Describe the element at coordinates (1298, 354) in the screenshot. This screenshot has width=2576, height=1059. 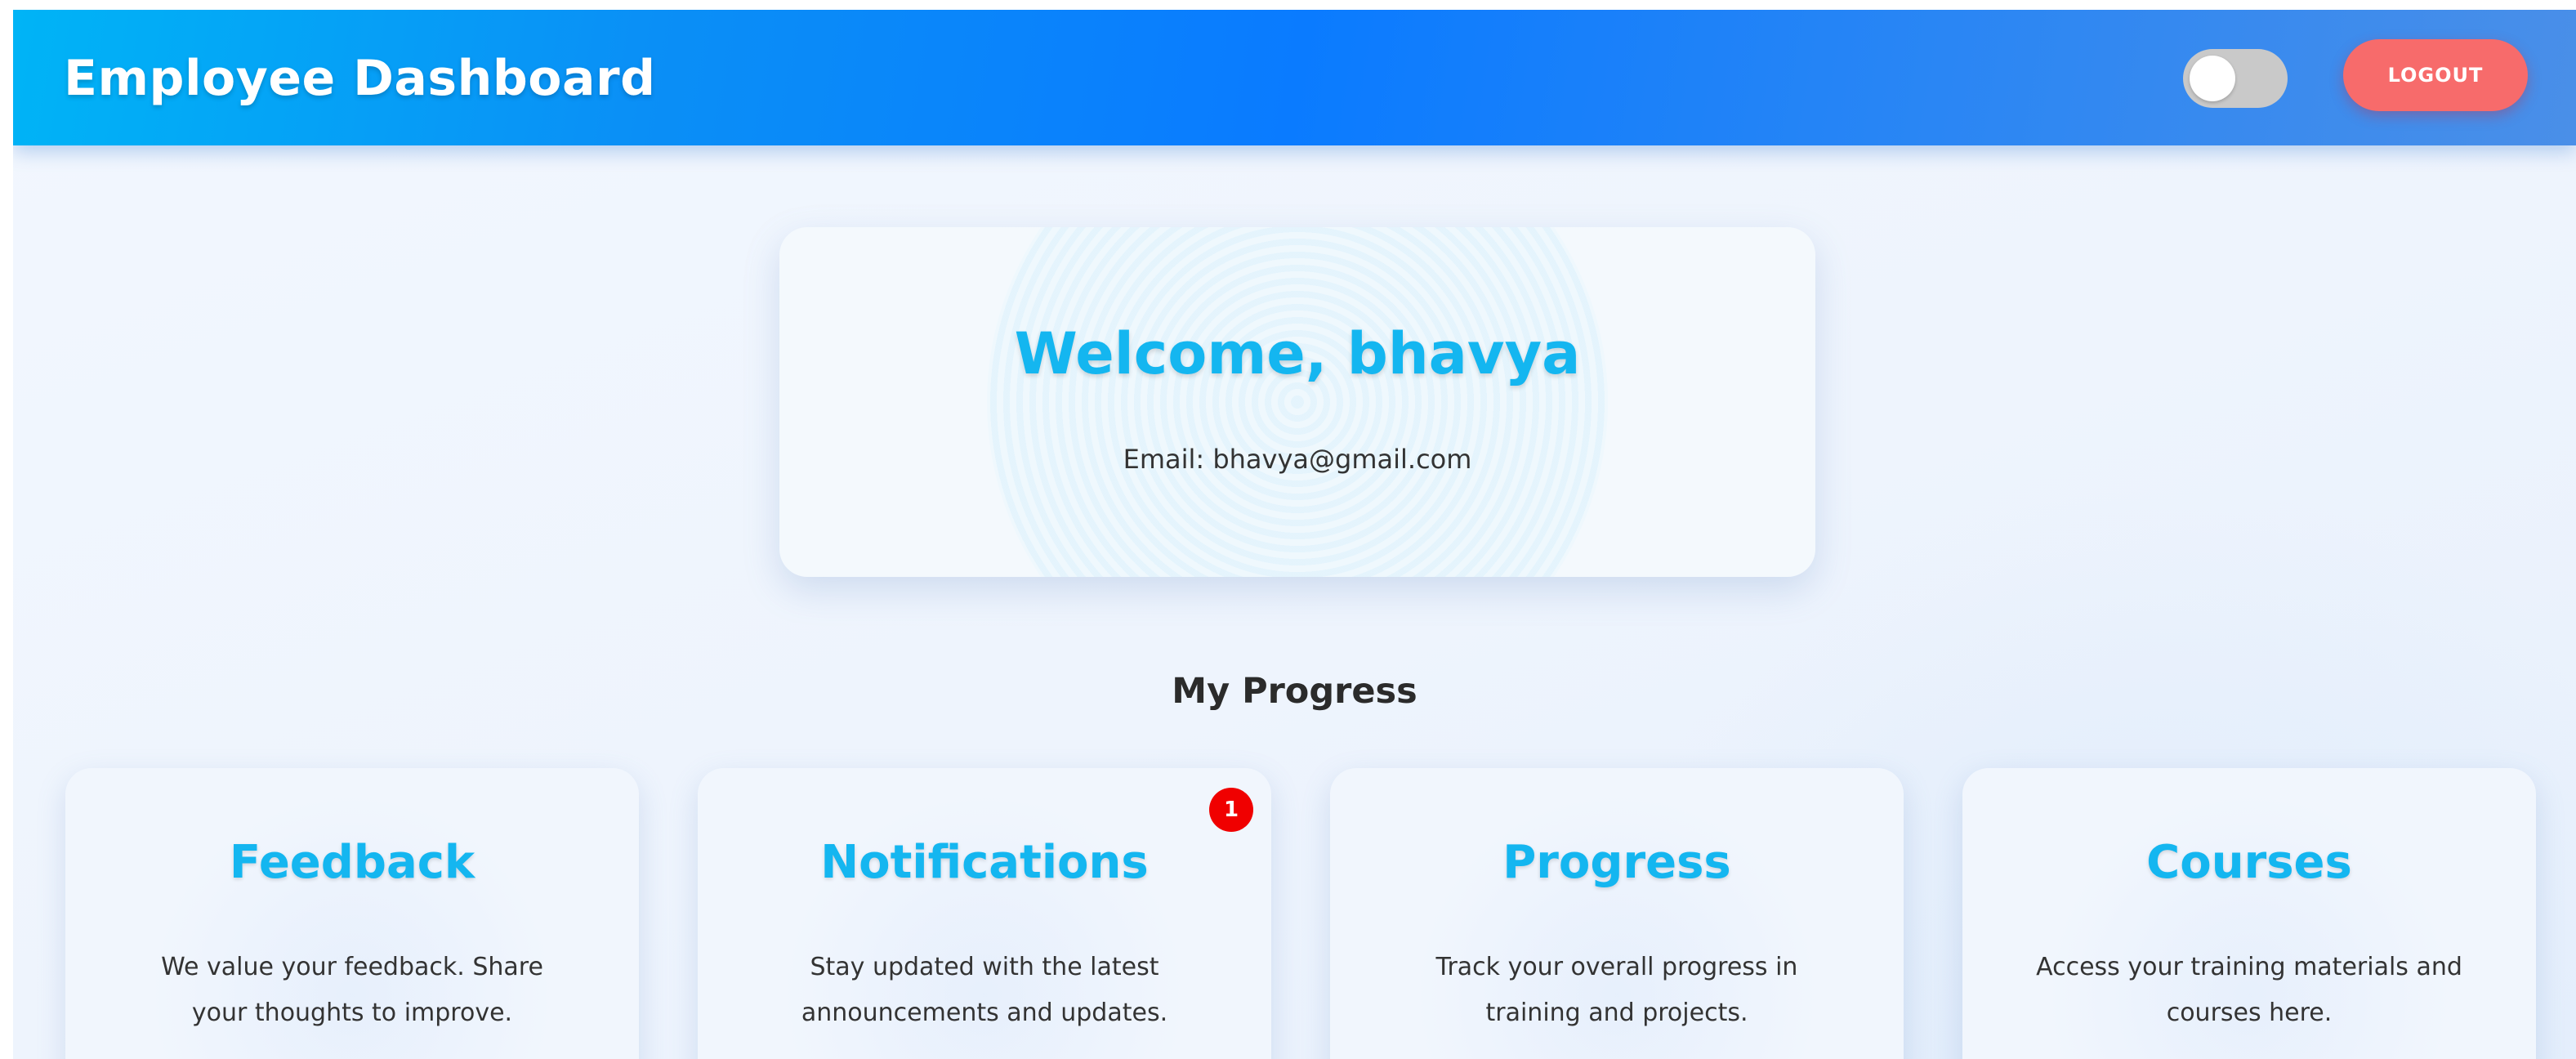
I see `welcome-heading: Welcome, bhavya` at that location.